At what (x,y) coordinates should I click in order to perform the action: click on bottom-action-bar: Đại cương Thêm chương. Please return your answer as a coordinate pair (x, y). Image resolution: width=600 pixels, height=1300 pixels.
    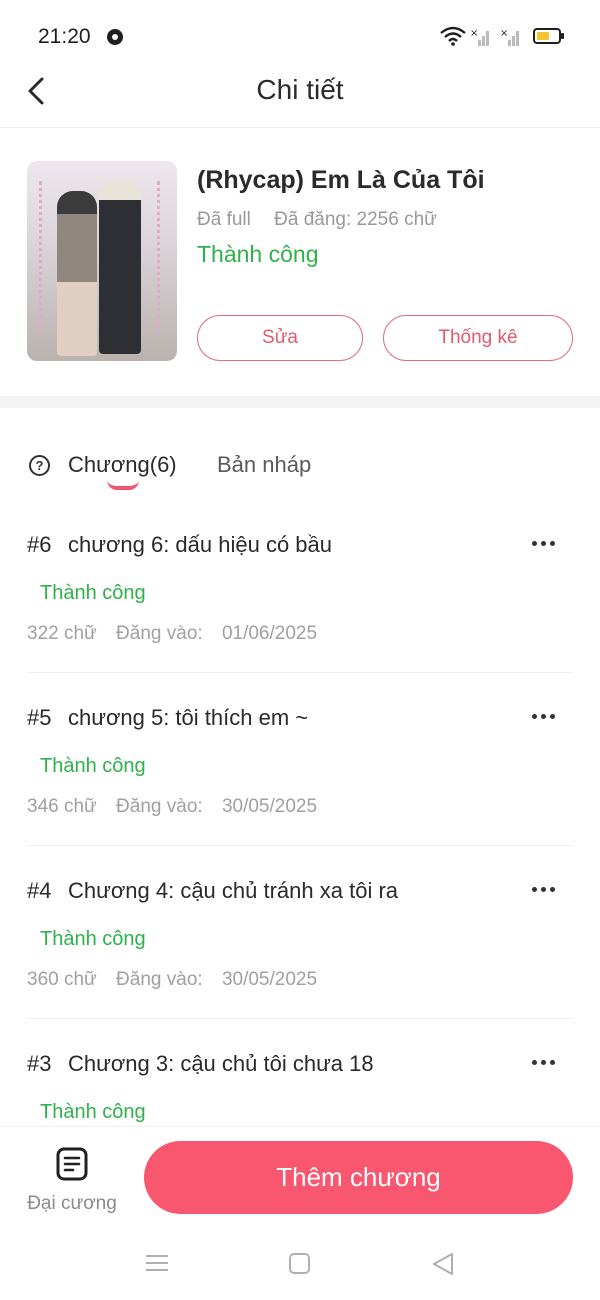
    Looking at the image, I should click on (300, 1181).